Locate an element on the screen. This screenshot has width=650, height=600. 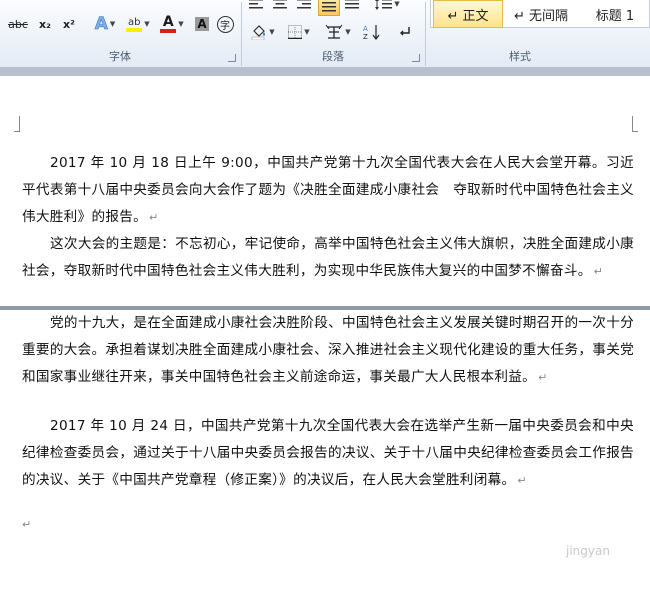
line-spacing-icon is located at coordinates (384, 5).